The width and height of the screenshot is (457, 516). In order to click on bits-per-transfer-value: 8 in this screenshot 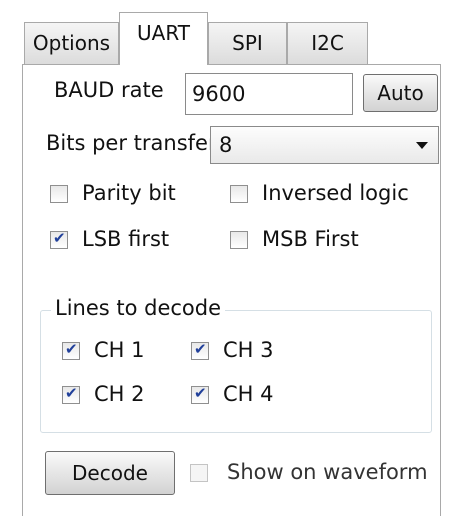, I will do `click(226, 145)`.